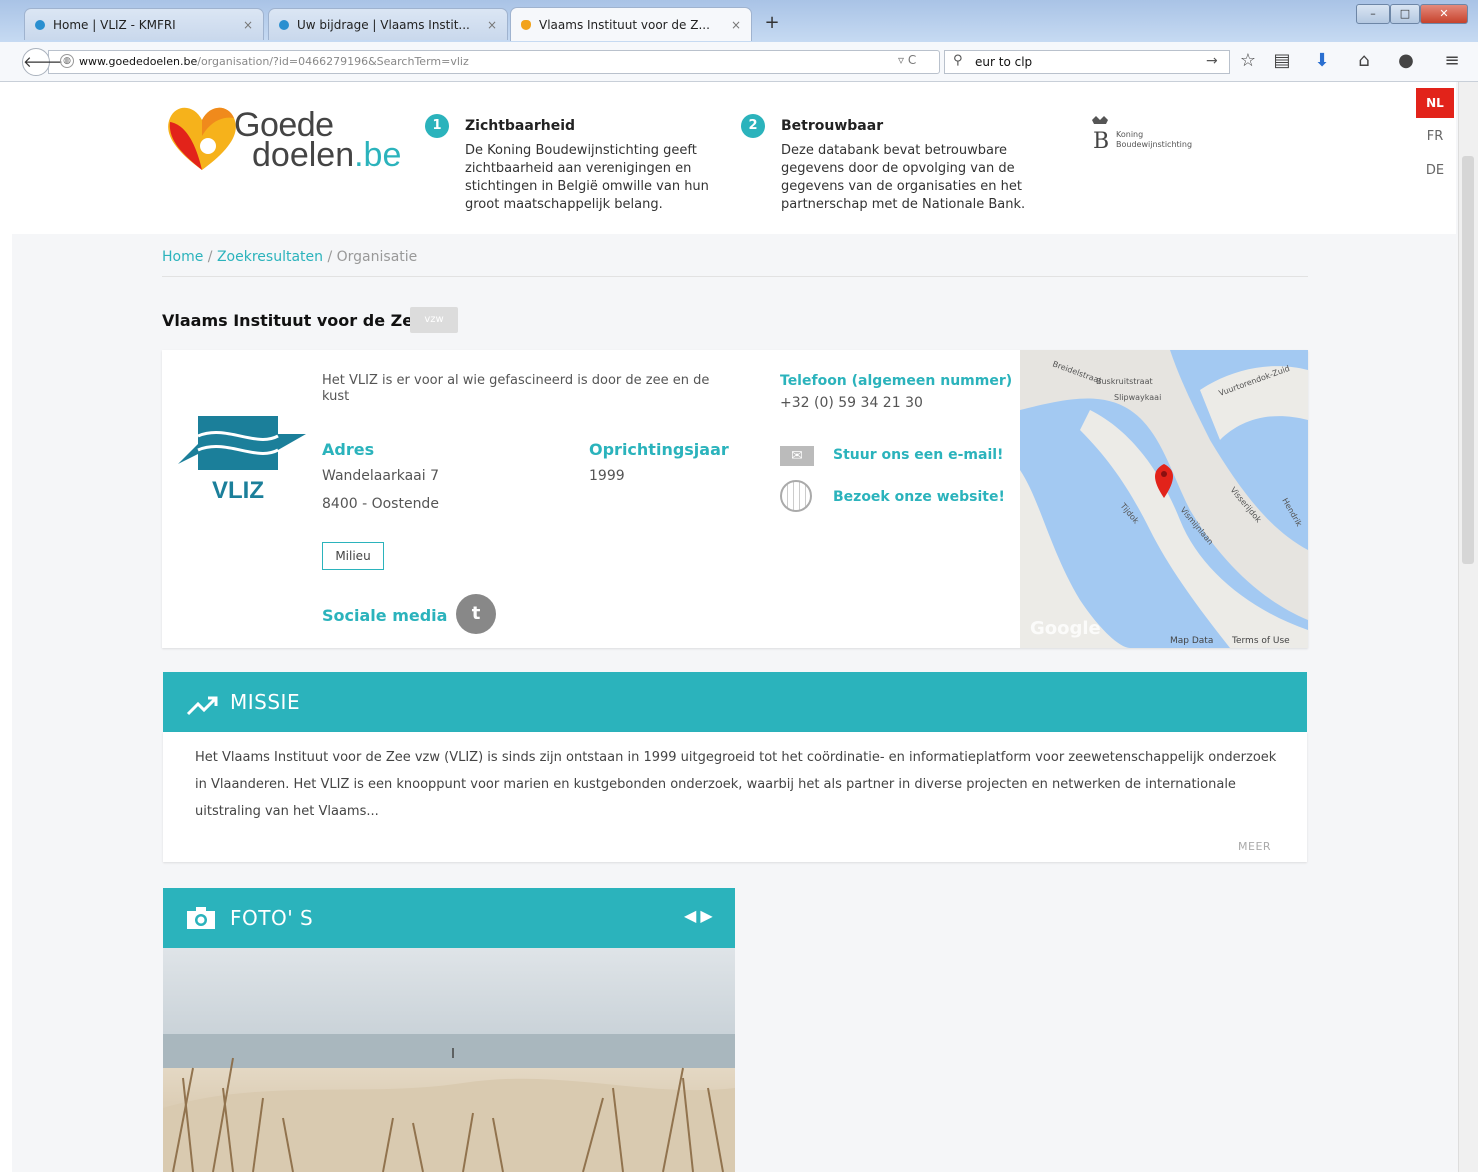 The height and width of the screenshot is (1172, 1478). I want to click on bookmark-star-icon: ☆, so click(1248, 60).